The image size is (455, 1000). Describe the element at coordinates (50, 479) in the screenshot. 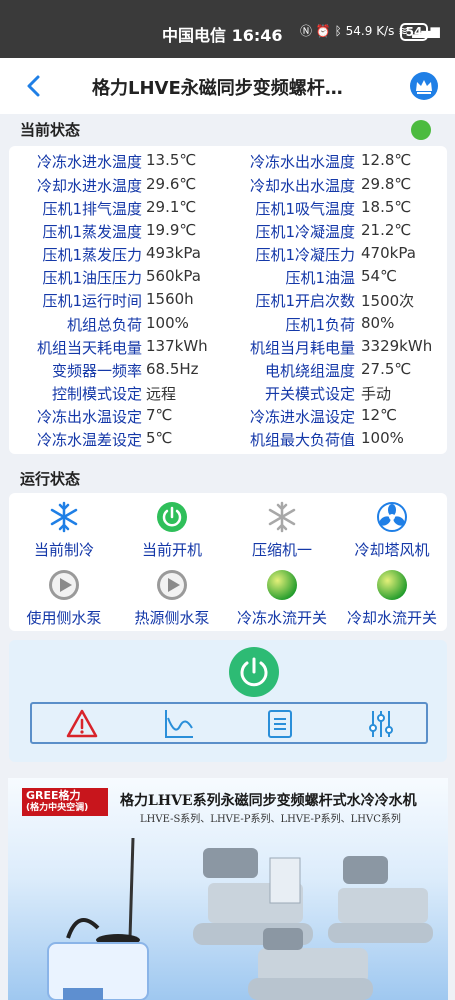

I see `run-status-heading: 运行状态` at that location.